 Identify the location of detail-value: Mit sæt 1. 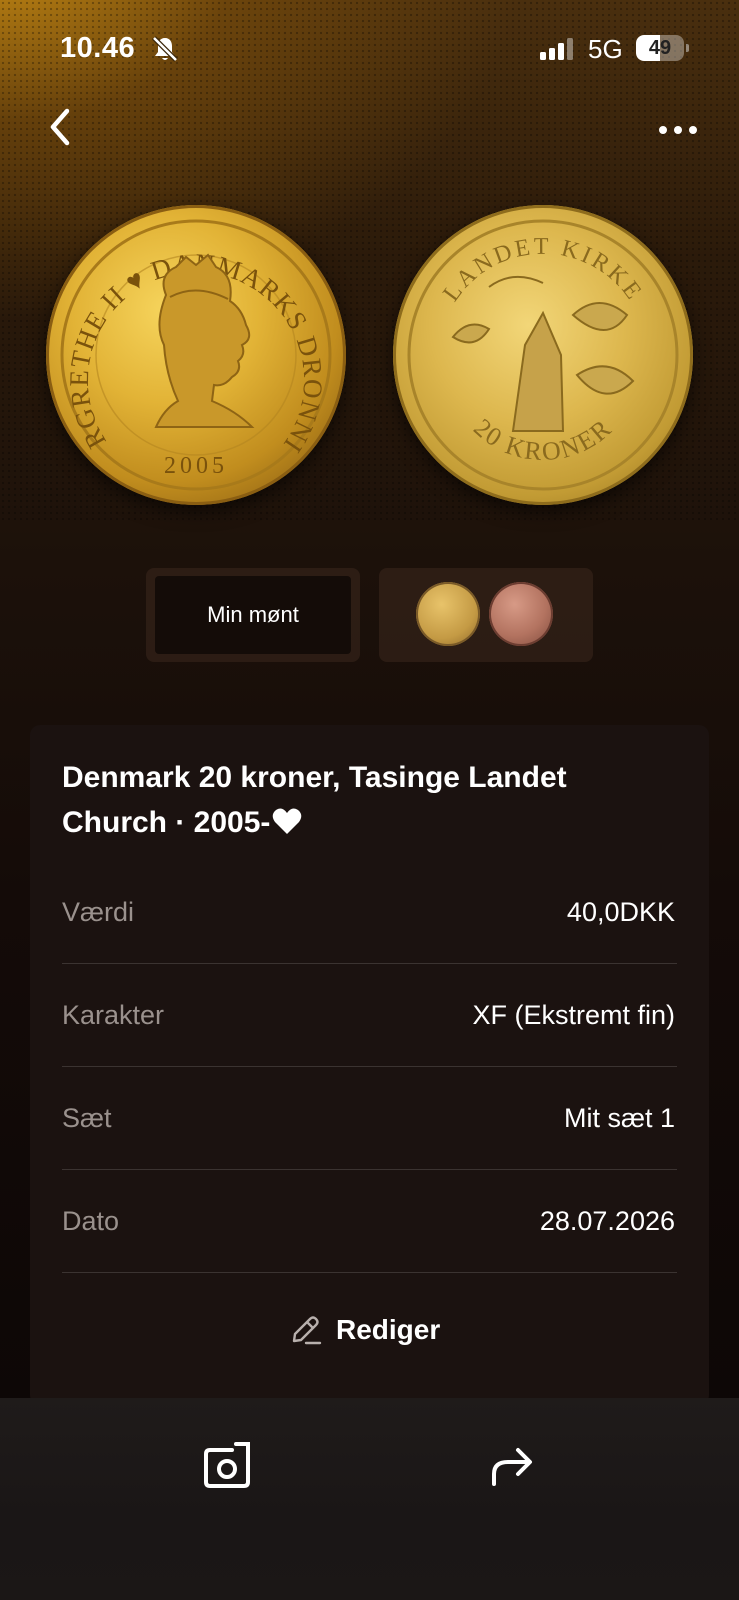
(619, 1118).